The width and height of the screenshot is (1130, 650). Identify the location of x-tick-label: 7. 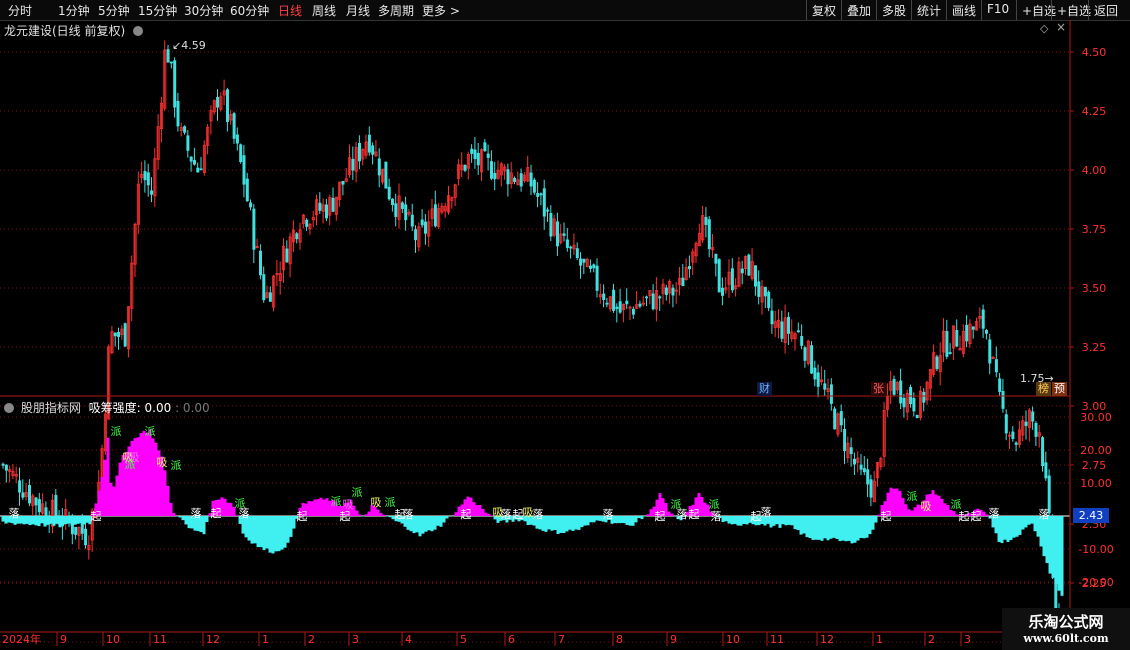
(561, 639).